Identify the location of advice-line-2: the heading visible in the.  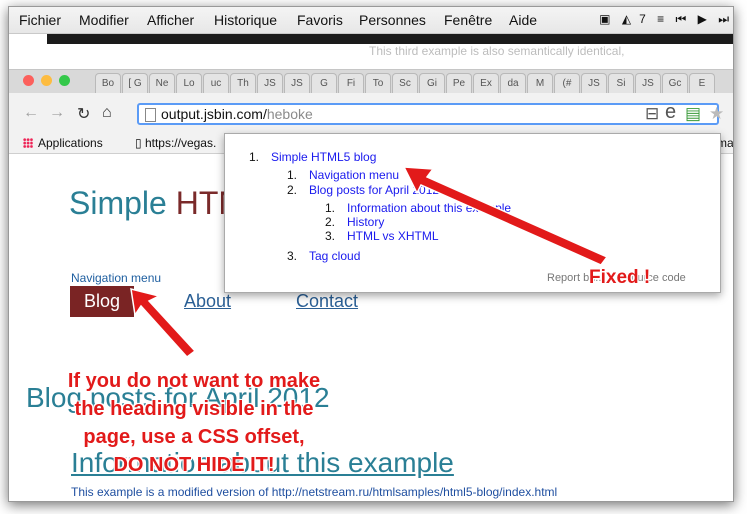
(194, 409).